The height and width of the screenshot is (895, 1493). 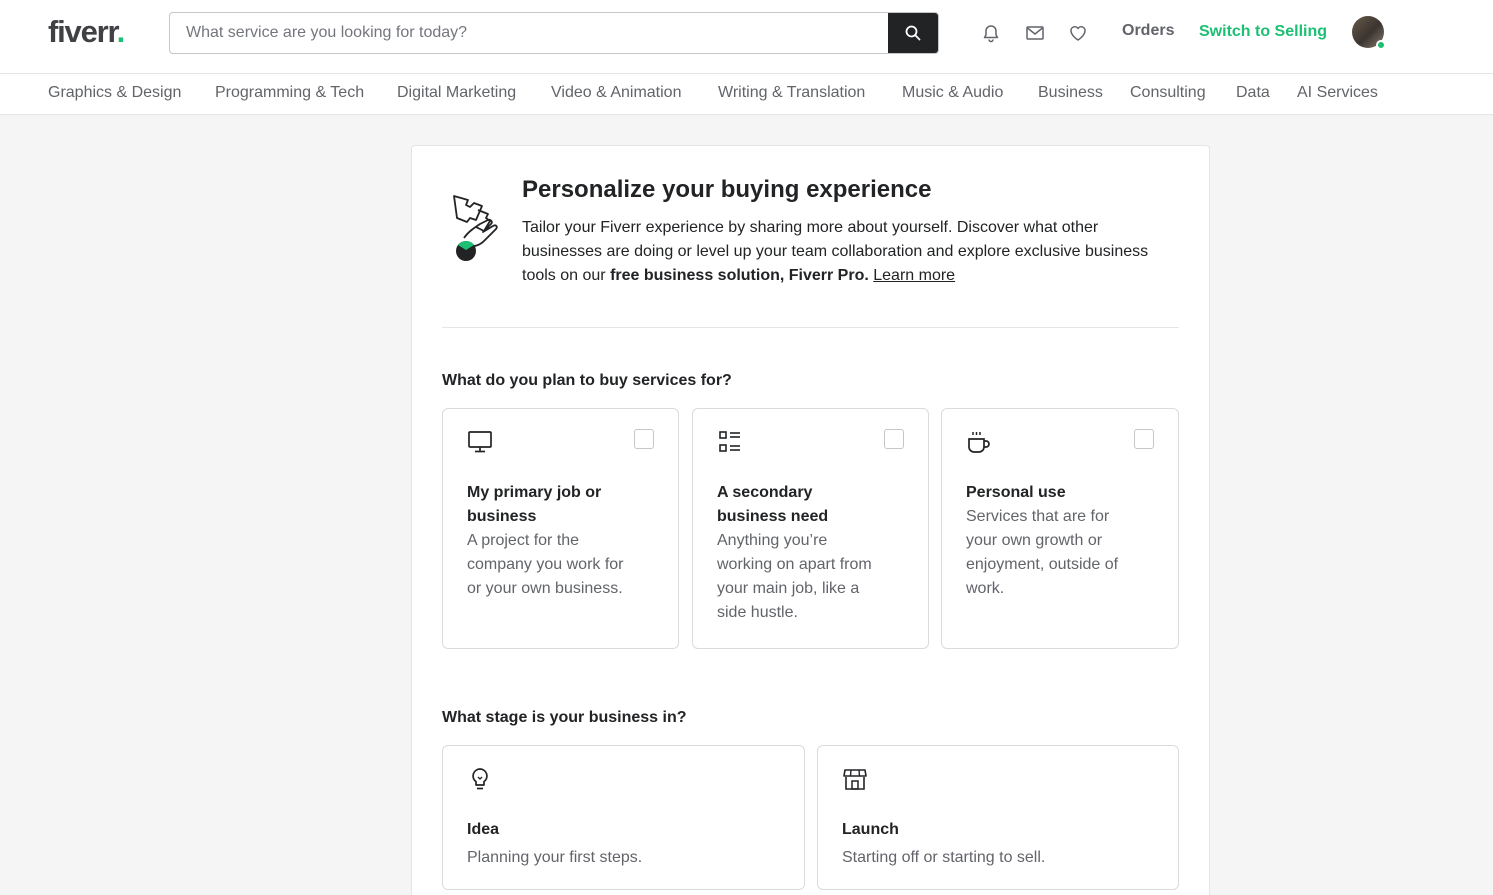 I want to click on favorites-button, so click(x=1078, y=33).